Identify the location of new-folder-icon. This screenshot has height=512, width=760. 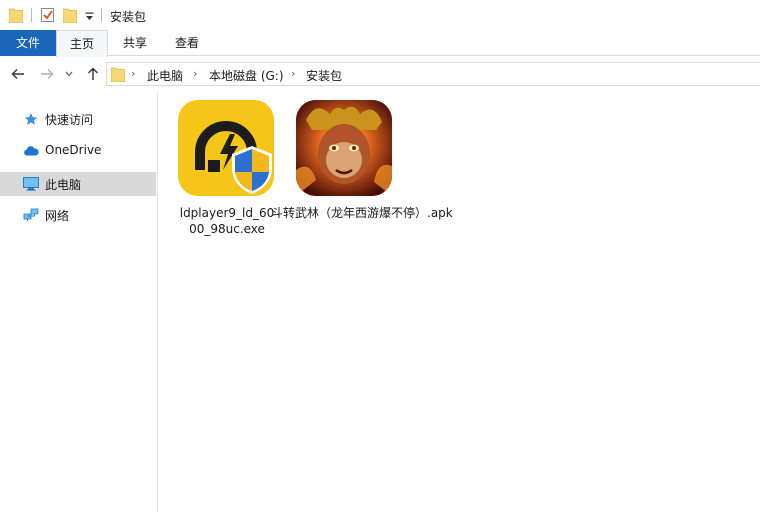
(70, 16).